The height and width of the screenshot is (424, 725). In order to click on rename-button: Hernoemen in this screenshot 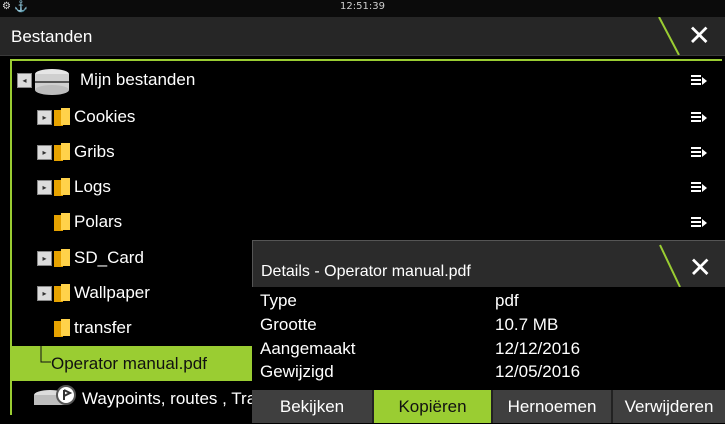, I will do `click(553, 406)`.